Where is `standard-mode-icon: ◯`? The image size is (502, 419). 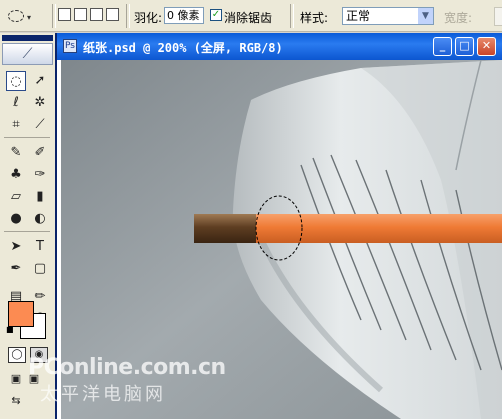
standard-mode-icon: ◯ is located at coordinates (17, 355).